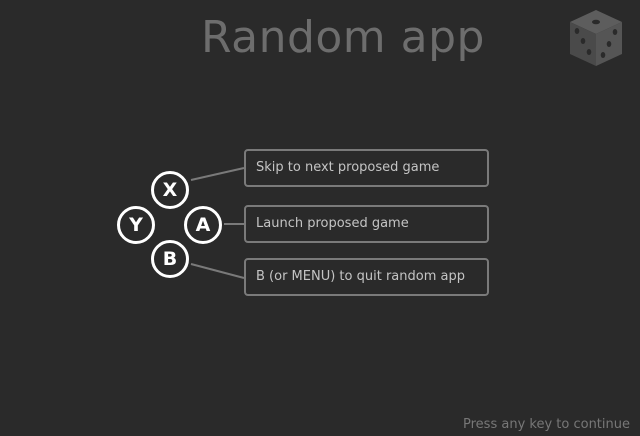  Describe the element at coordinates (217, 271) in the screenshot. I see `connector-b` at that location.